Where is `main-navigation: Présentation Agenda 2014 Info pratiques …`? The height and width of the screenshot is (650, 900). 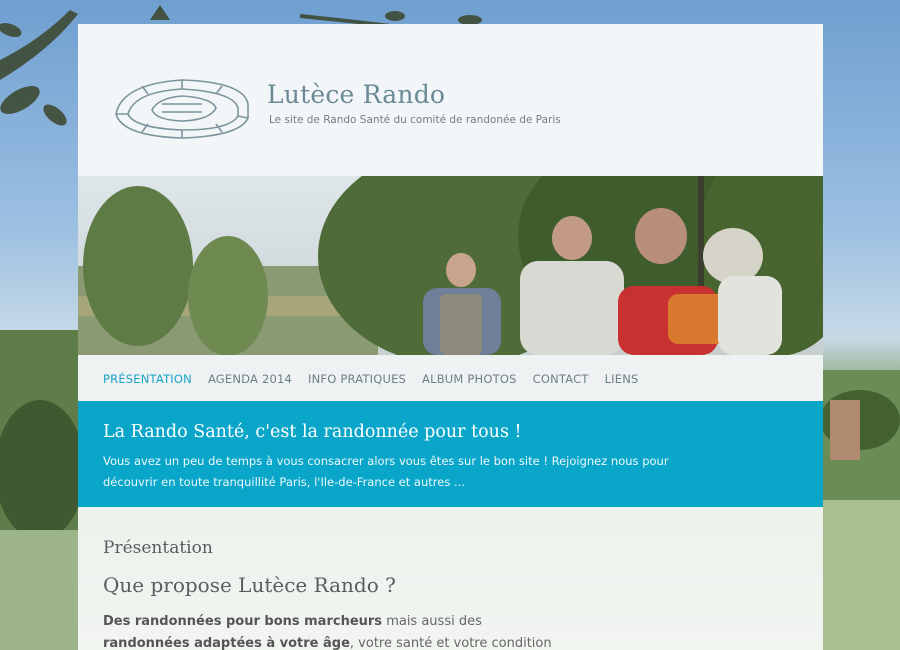
main-navigation: Présentation Agenda 2014 Info pratiques … is located at coordinates (450, 378).